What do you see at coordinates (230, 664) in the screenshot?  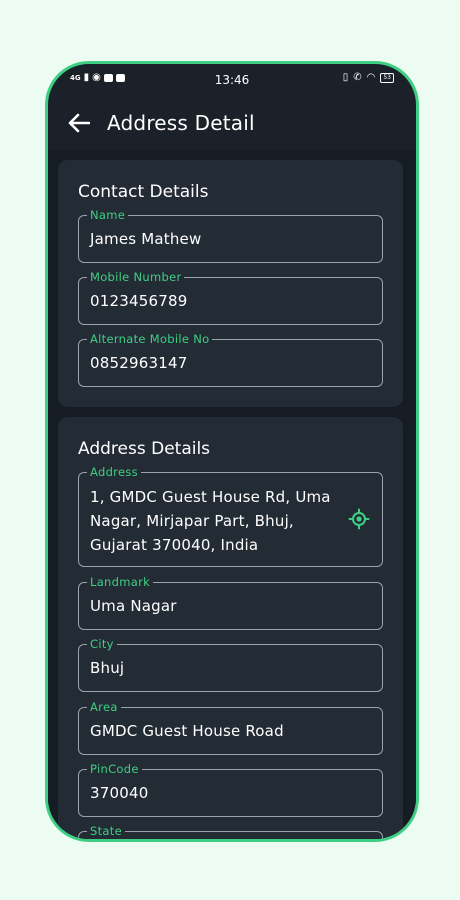 I see `city-field: City Bhuj` at bounding box center [230, 664].